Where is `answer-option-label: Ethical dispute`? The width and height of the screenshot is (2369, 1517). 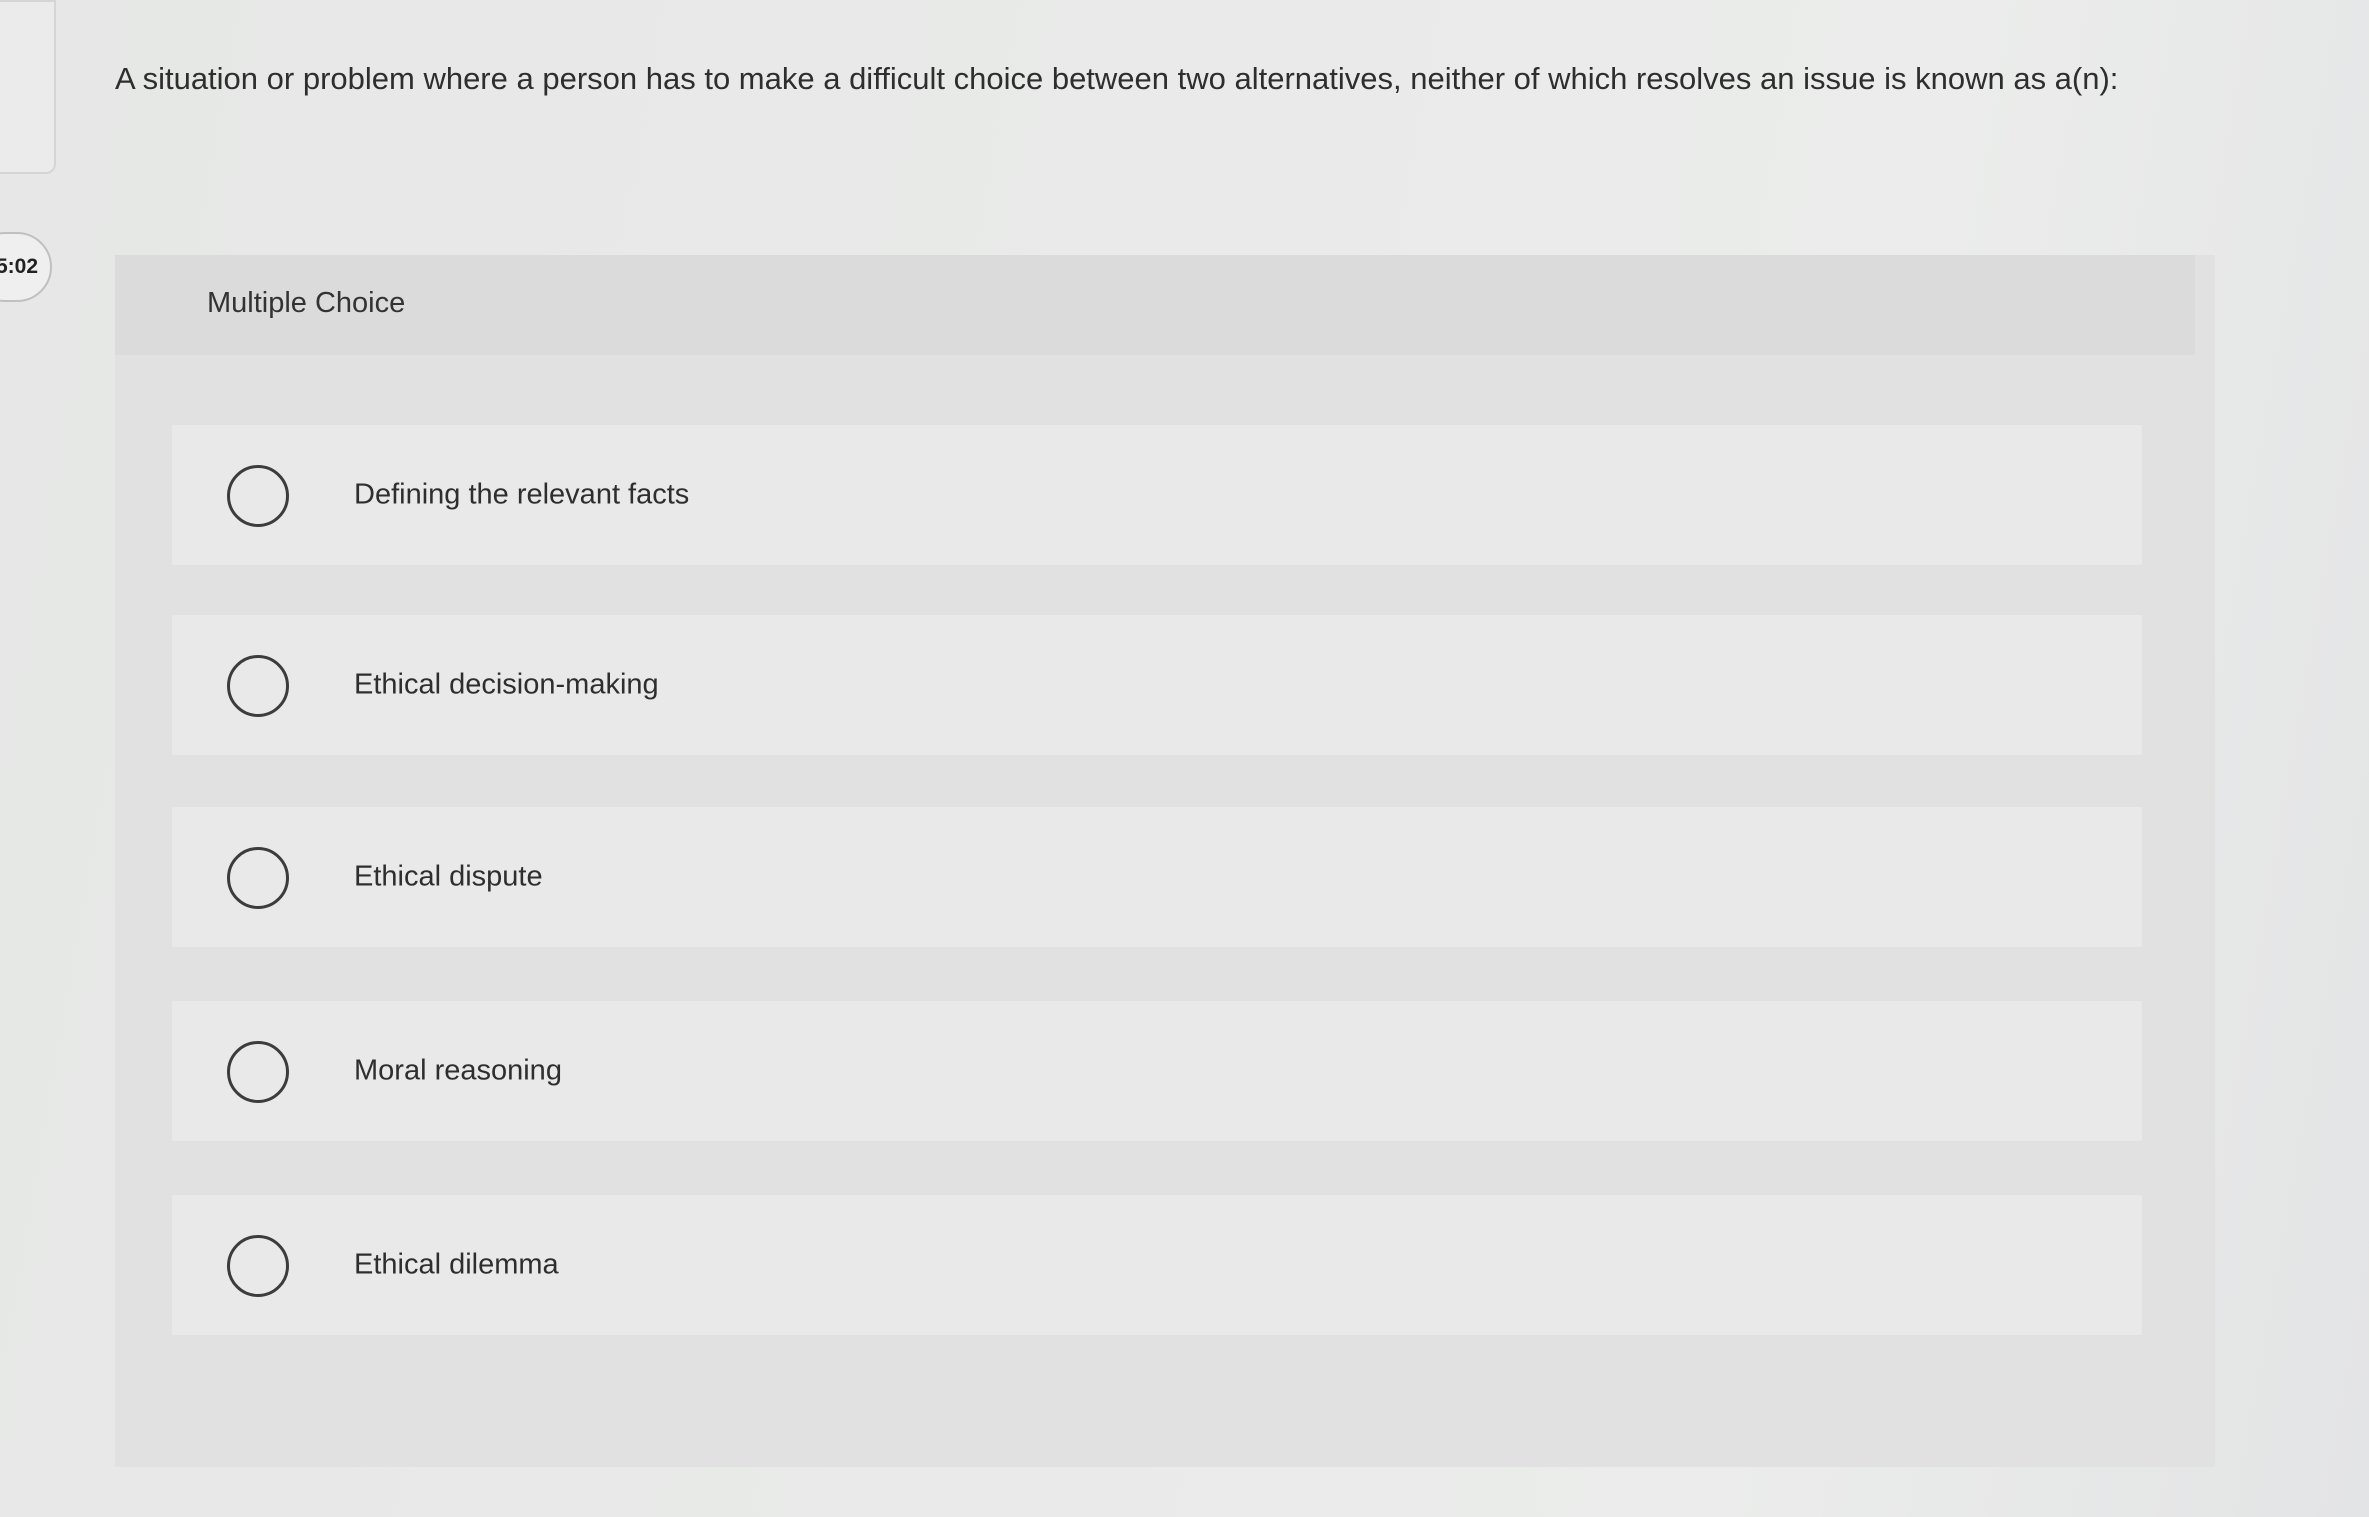
answer-option-label: Ethical dispute is located at coordinates (448, 876).